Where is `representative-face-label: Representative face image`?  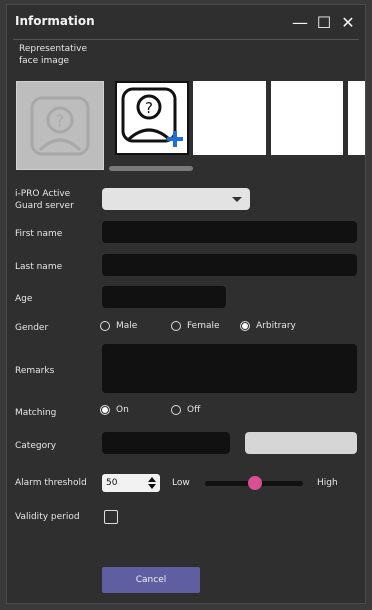 representative-face-label: Representative face image is located at coordinates (53, 55).